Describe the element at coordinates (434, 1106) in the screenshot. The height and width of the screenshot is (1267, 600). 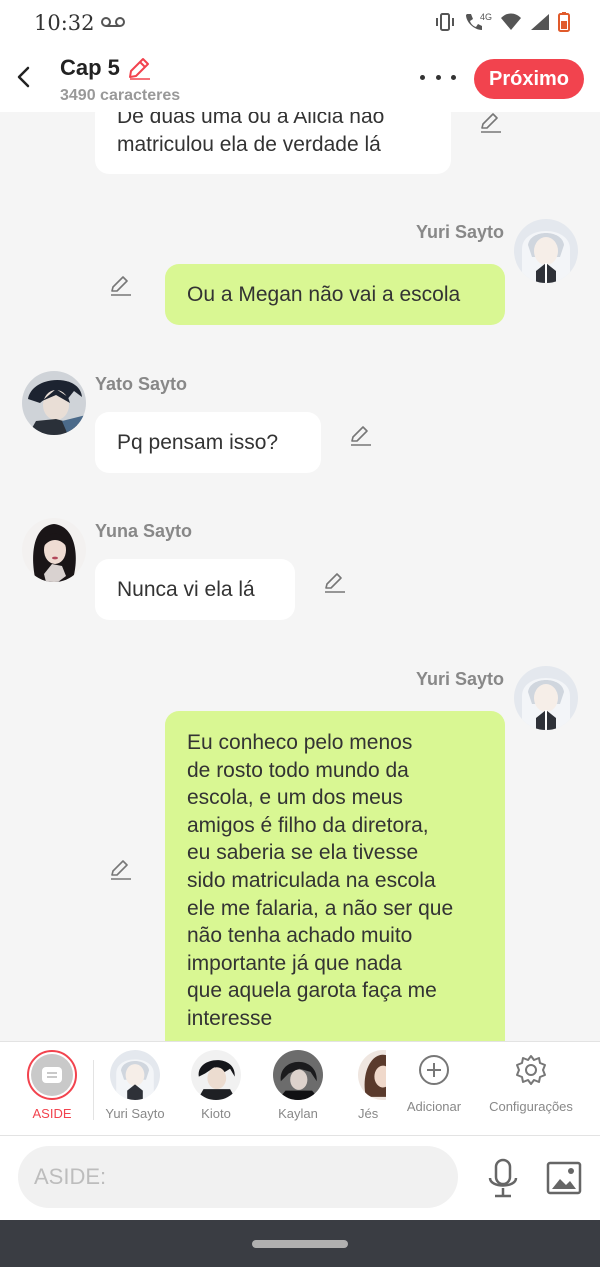
I see `add-label: Adicionar` at that location.